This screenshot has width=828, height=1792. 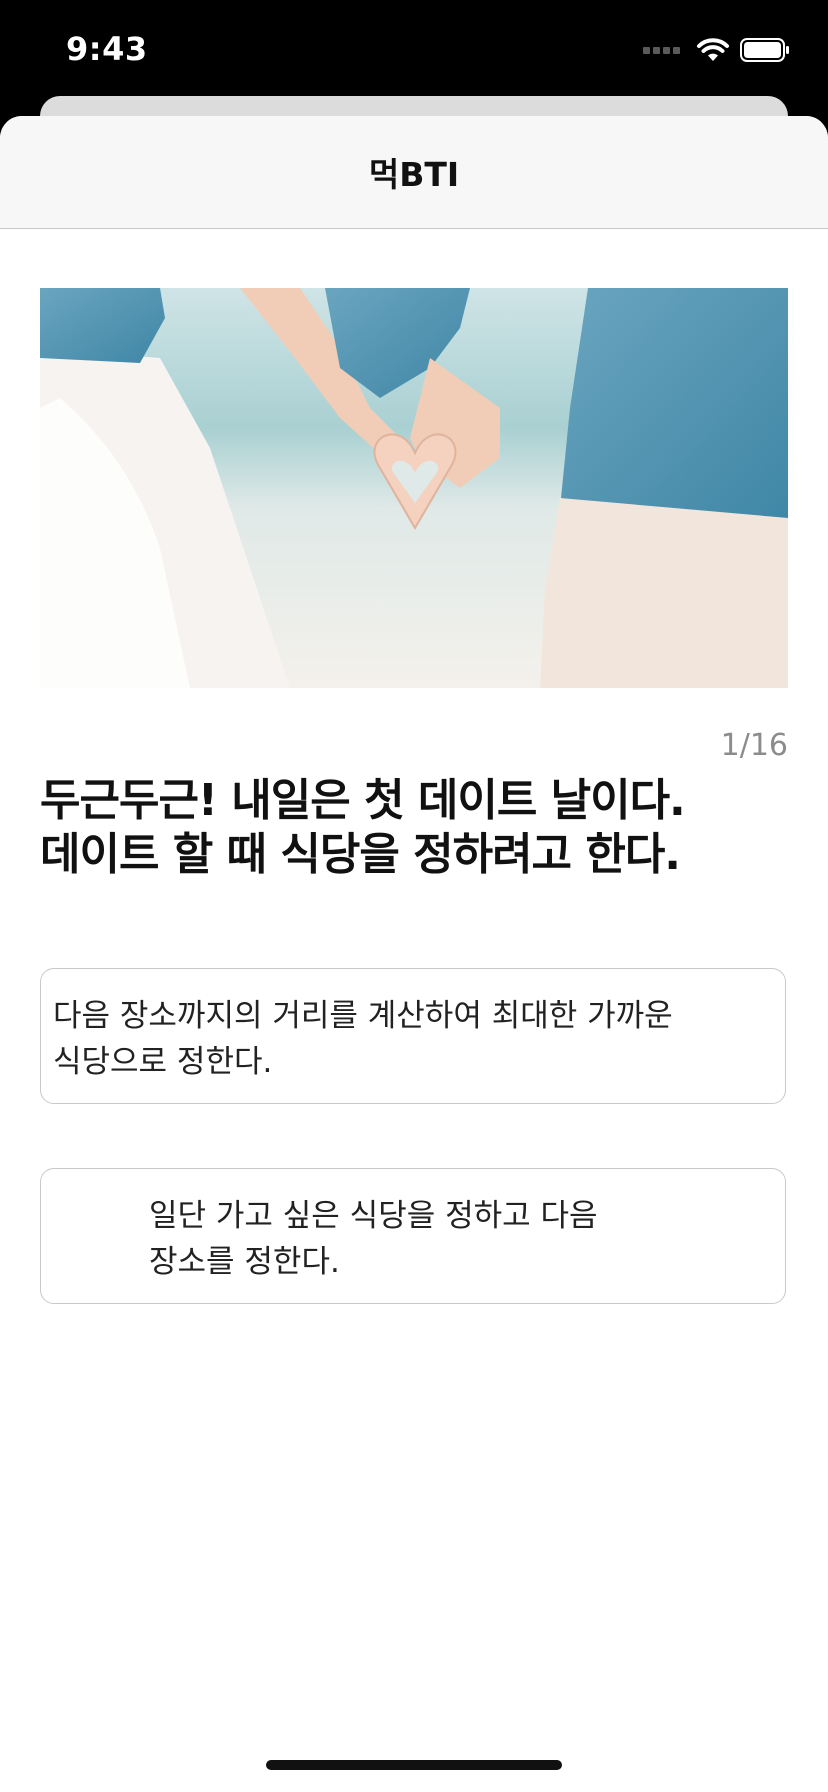 I want to click on navigation-bar: 먹BTI, so click(x=414, y=172).